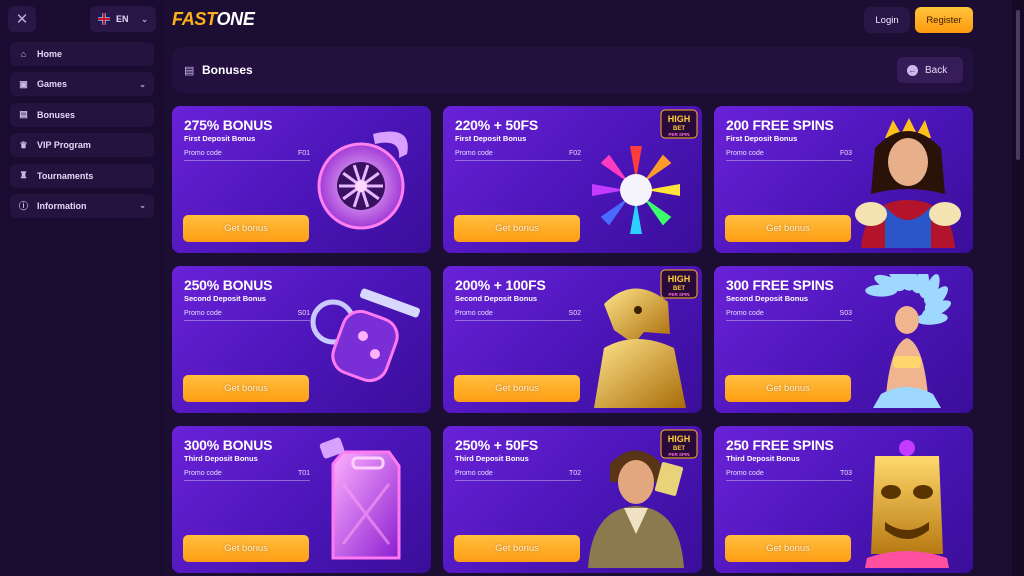 Image resolution: width=1024 pixels, height=576 pixels. I want to click on logo-one: ONE, so click(235, 19).